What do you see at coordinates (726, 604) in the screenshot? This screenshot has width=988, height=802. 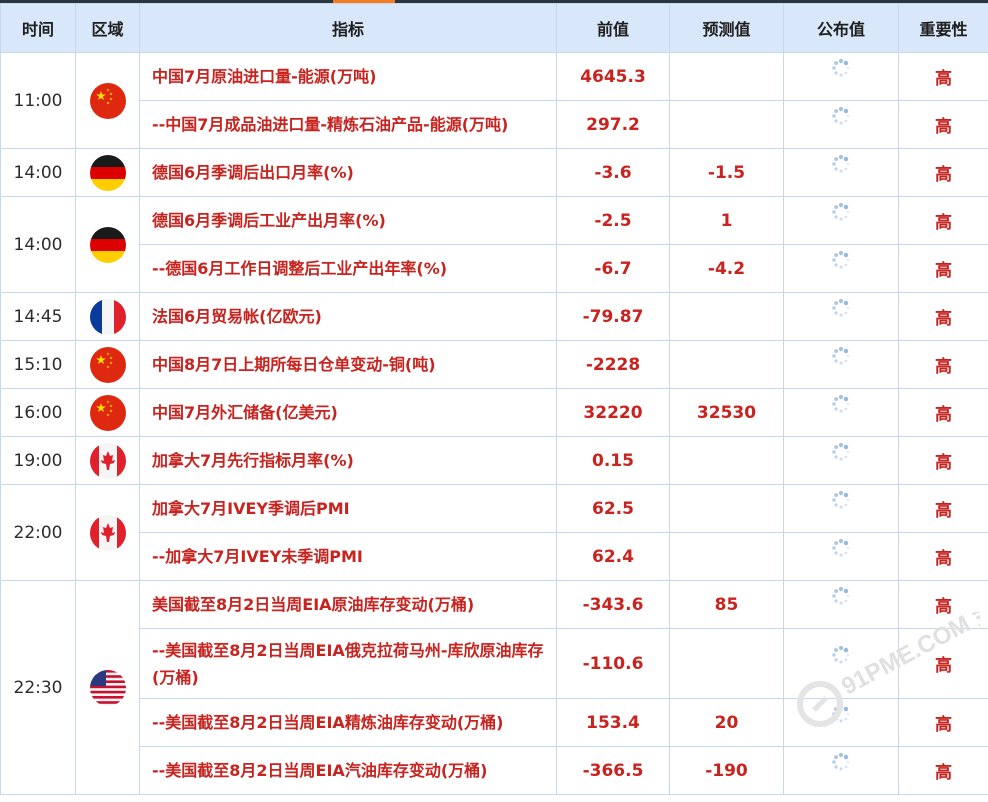 I see `forecast-value: 85` at bounding box center [726, 604].